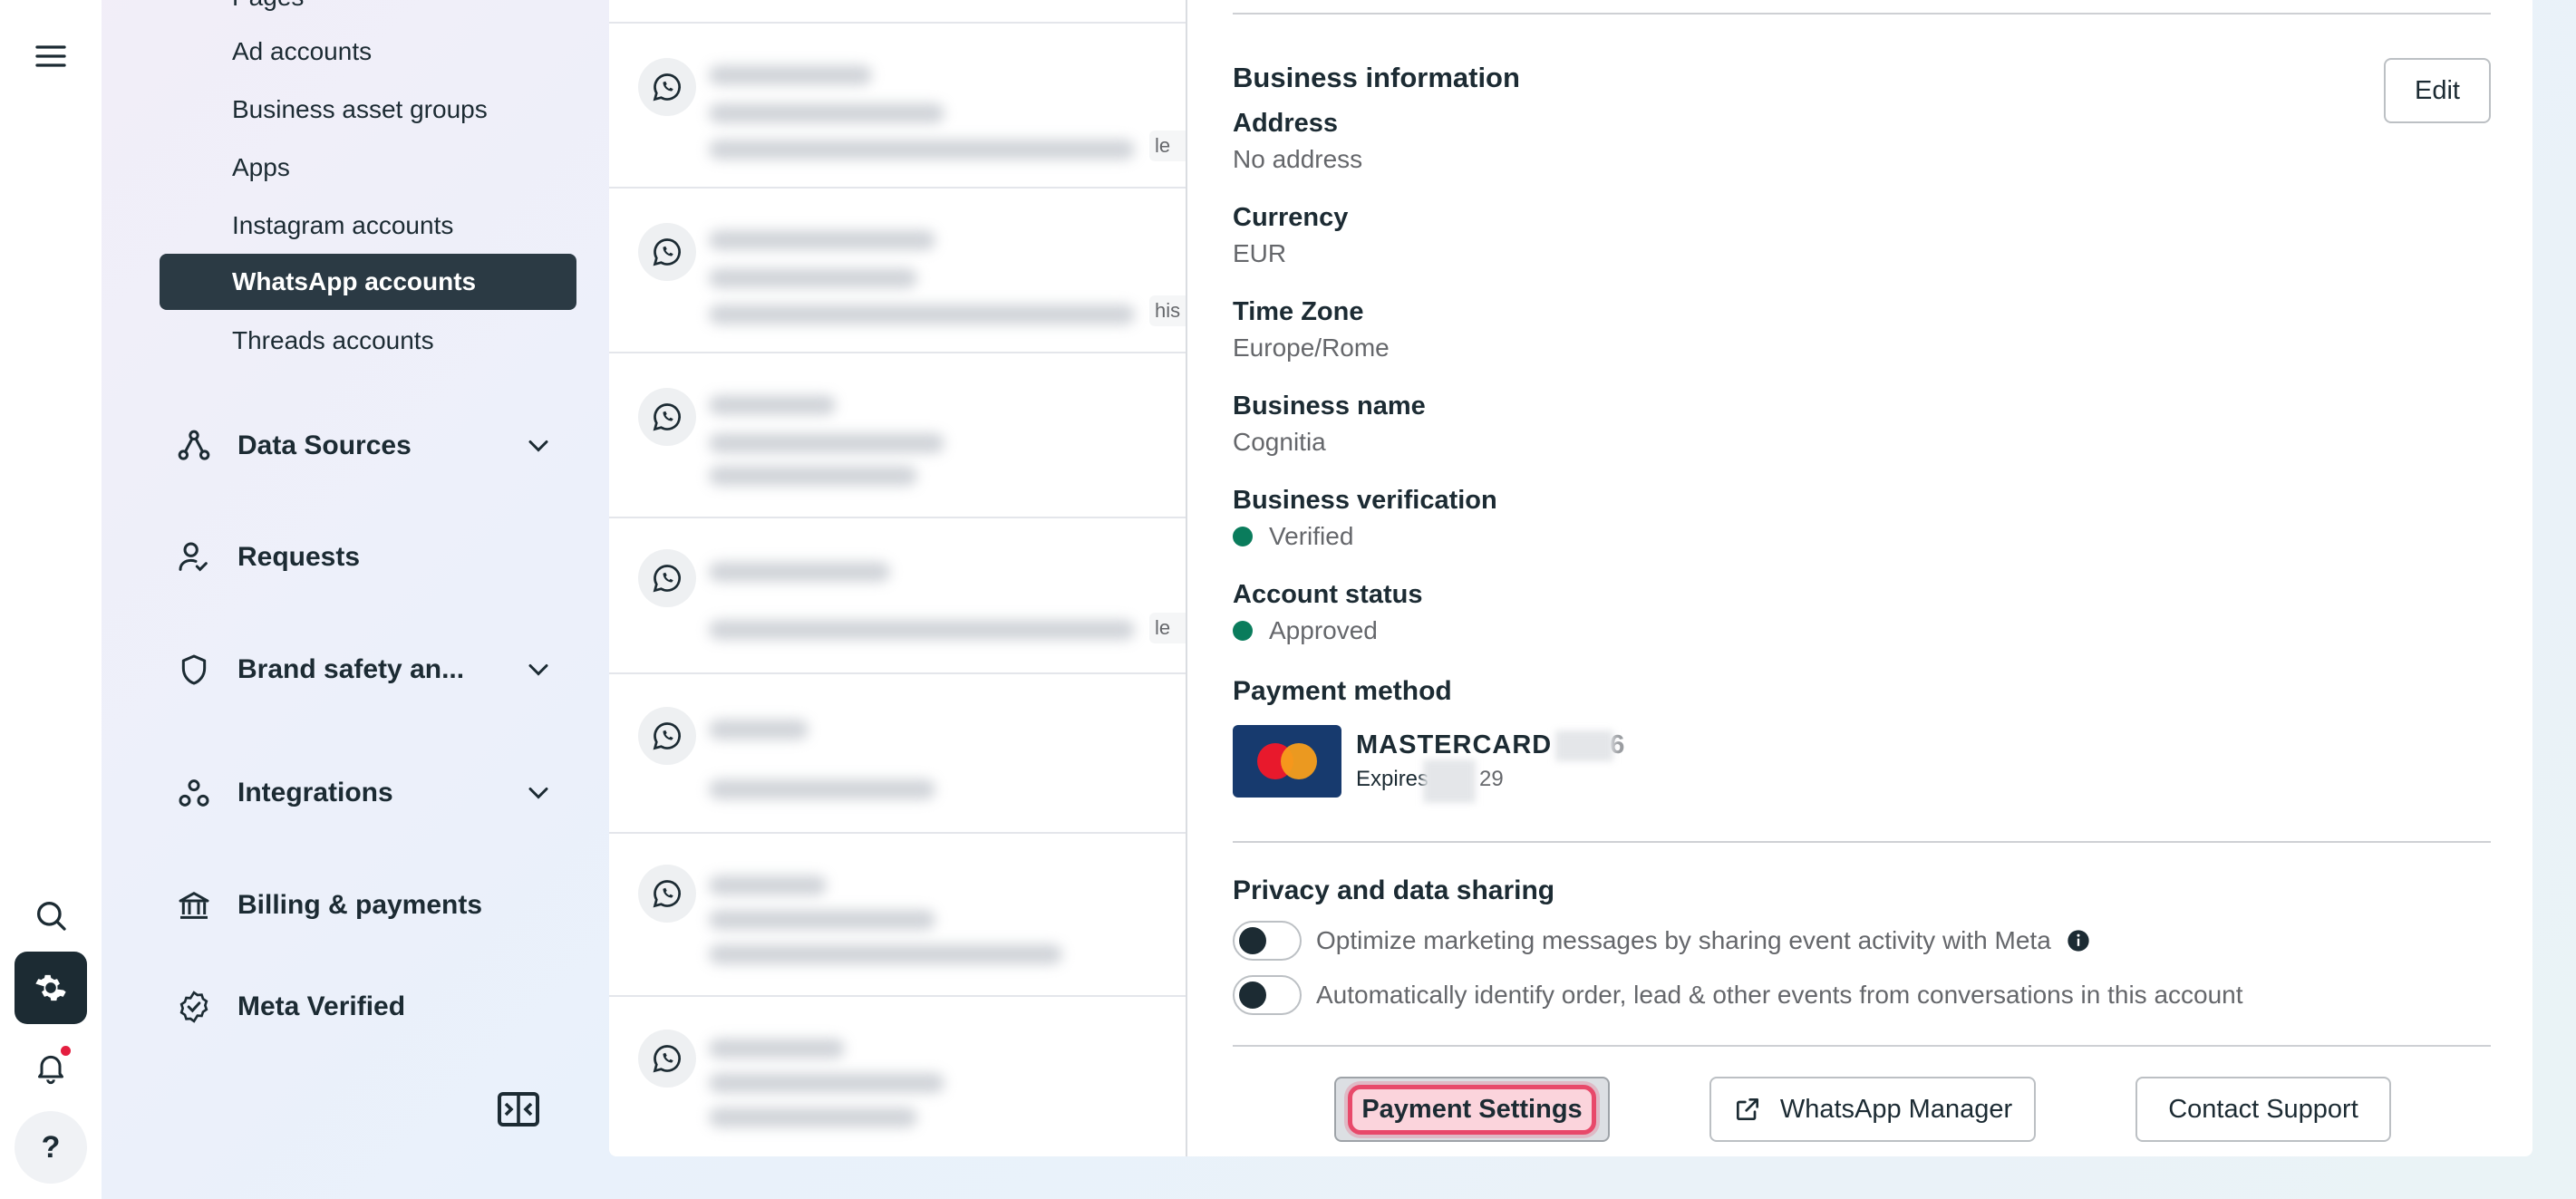  What do you see at coordinates (333, 340) in the screenshot?
I see `sidebar-item-label: Threads accounts` at bounding box center [333, 340].